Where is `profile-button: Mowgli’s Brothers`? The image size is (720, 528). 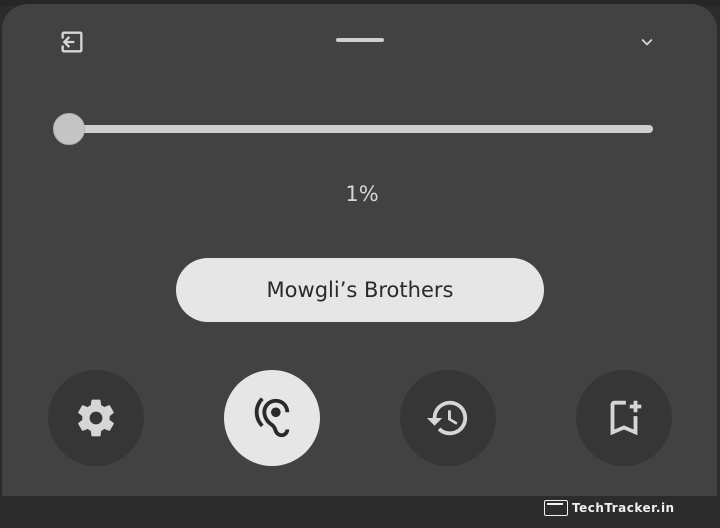 profile-button: Mowgli’s Brothers is located at coordinates (360, 290).